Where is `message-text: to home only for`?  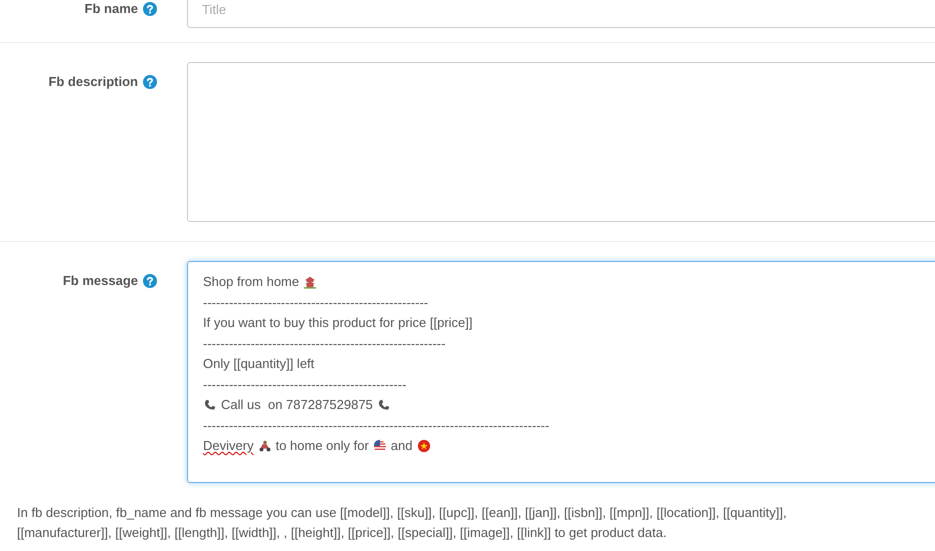
message-text: to home only for is located at coordinates (322, 446).